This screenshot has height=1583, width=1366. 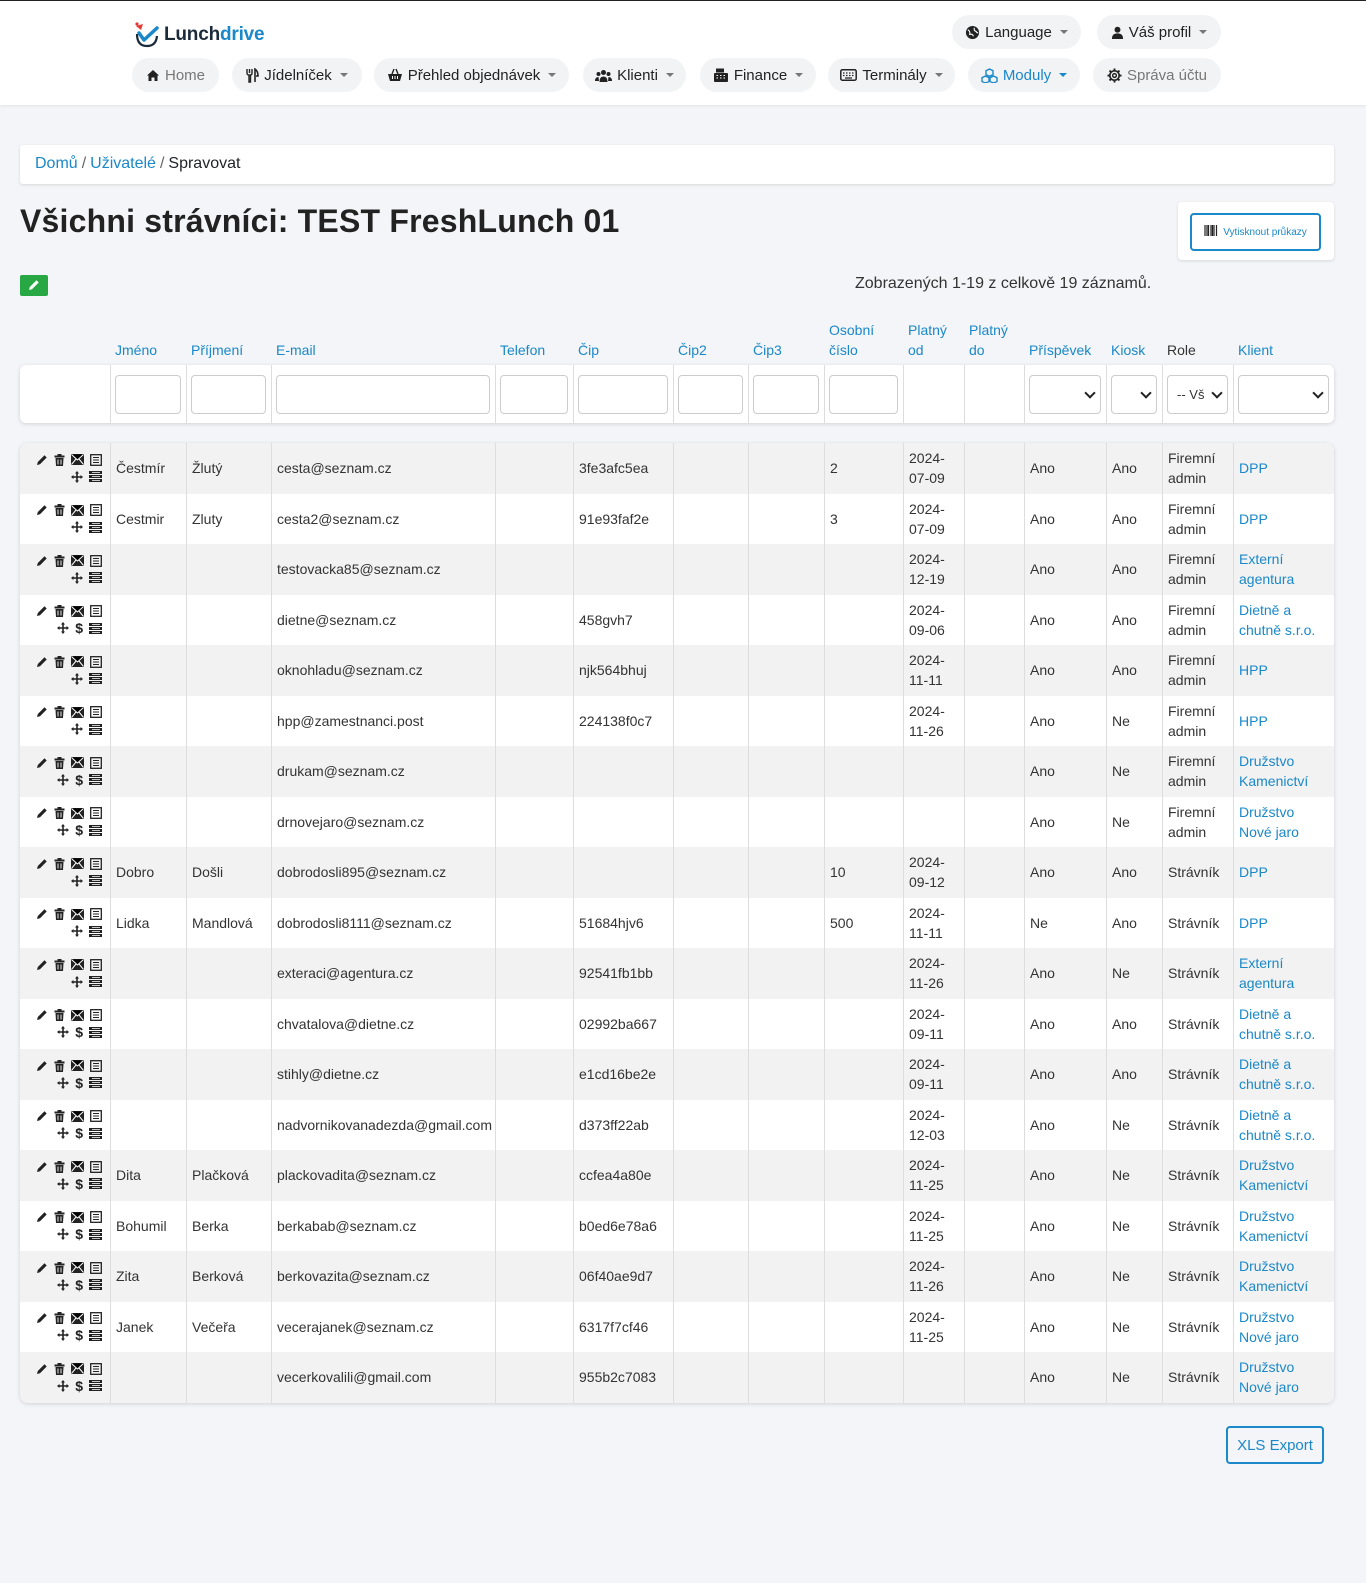 What do you see at coordinates (1284, 822) in the screenshot?
I see `client-link: Družstvo Nové jaro` at bounding box center [1284, 822].